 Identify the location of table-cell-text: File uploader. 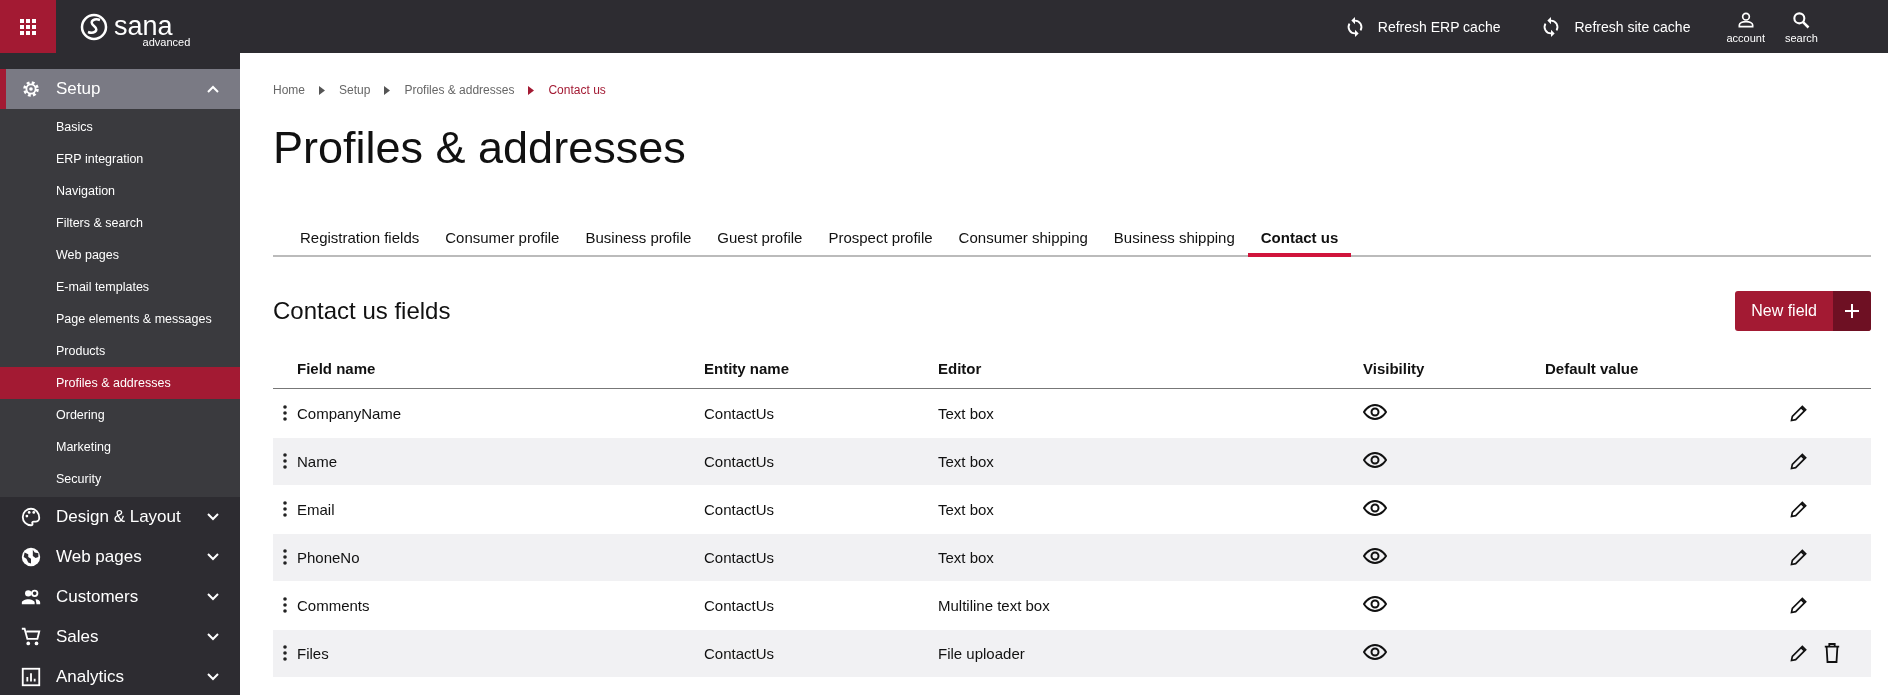
(982, 653).